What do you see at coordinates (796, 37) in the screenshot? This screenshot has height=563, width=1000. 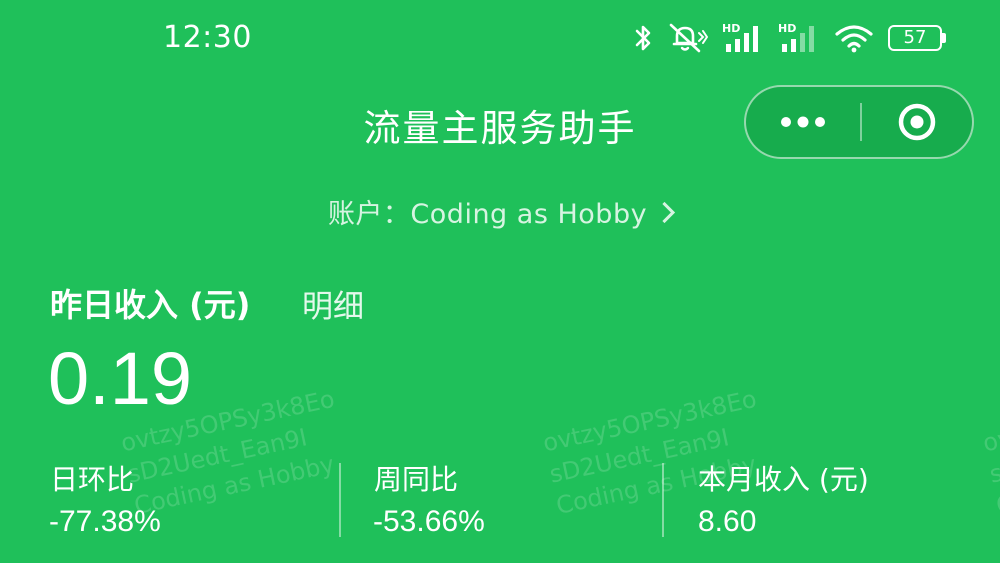 I see `signal-2-icon: HD` at bounding box center [796, 37].